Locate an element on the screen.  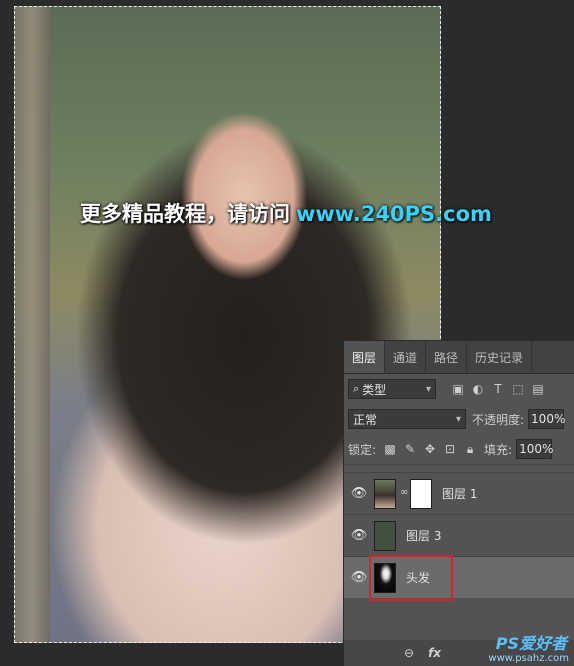
layer-row-layer-3: 👁︎ 图层 3 is located at coordinates (459, 535).